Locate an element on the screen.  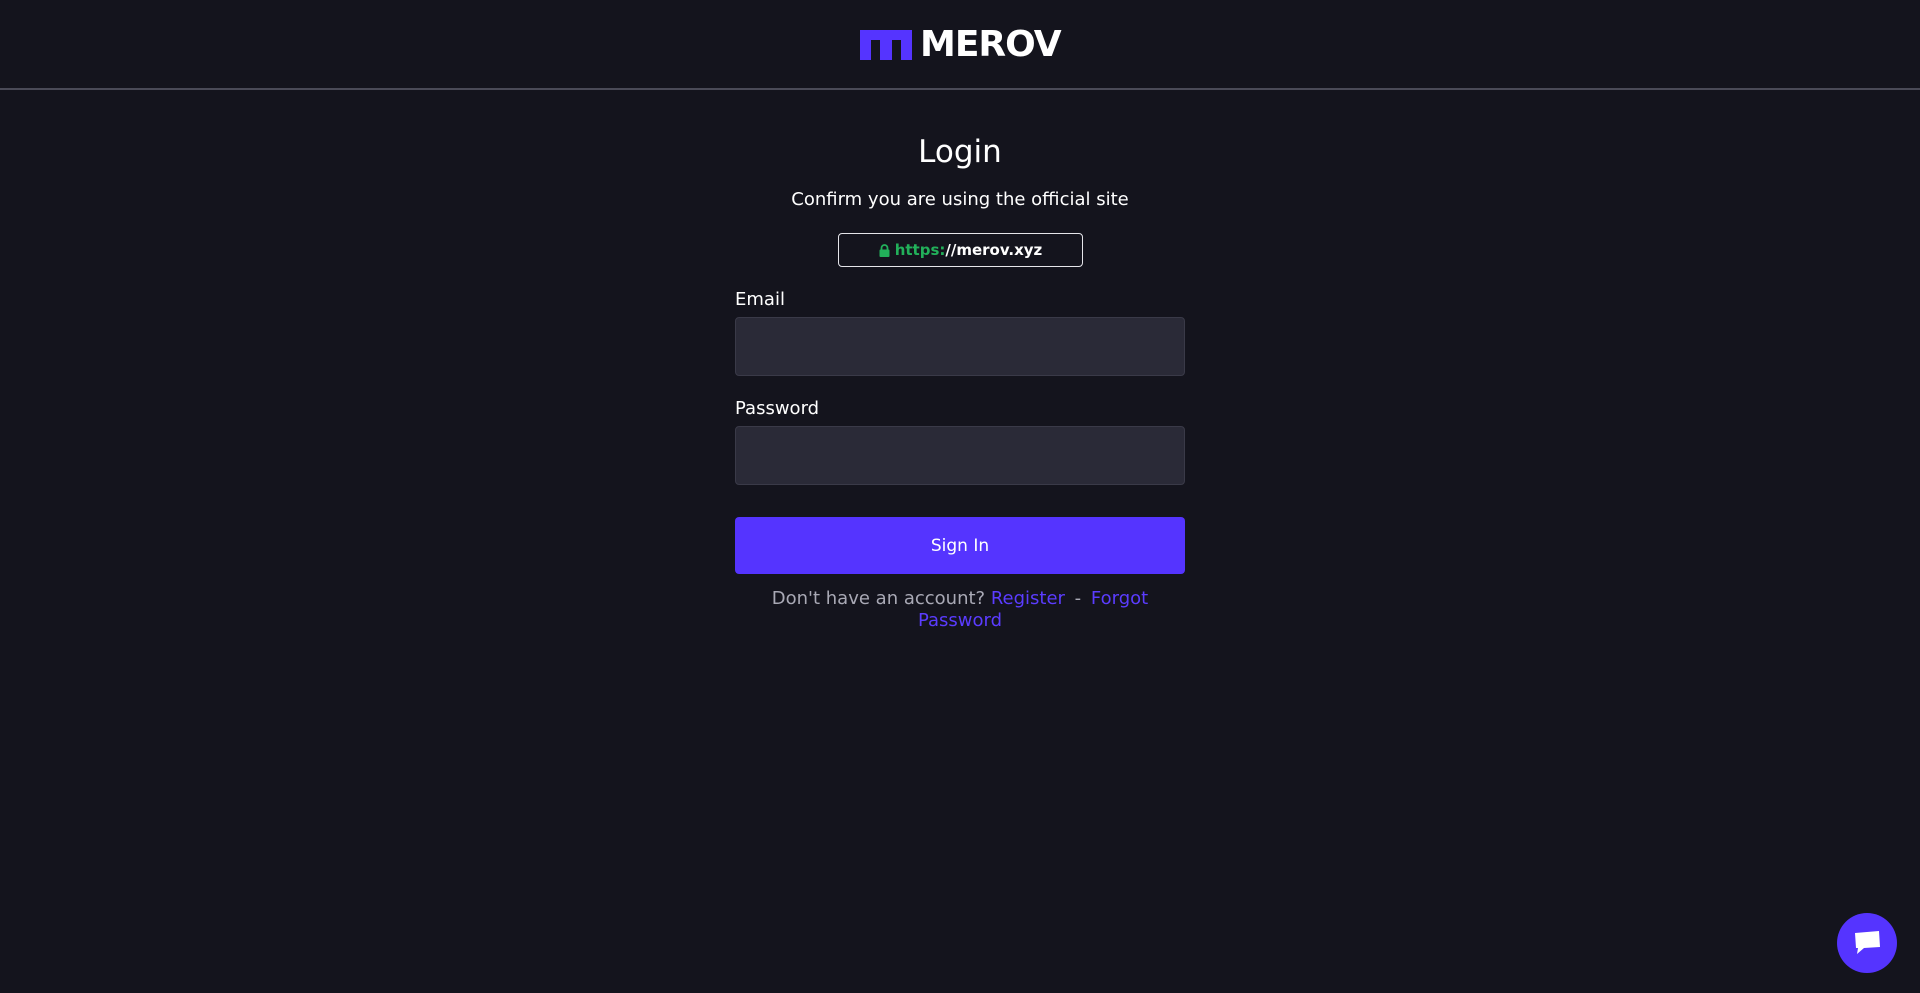
password-field is located at coordinates (960, 455).